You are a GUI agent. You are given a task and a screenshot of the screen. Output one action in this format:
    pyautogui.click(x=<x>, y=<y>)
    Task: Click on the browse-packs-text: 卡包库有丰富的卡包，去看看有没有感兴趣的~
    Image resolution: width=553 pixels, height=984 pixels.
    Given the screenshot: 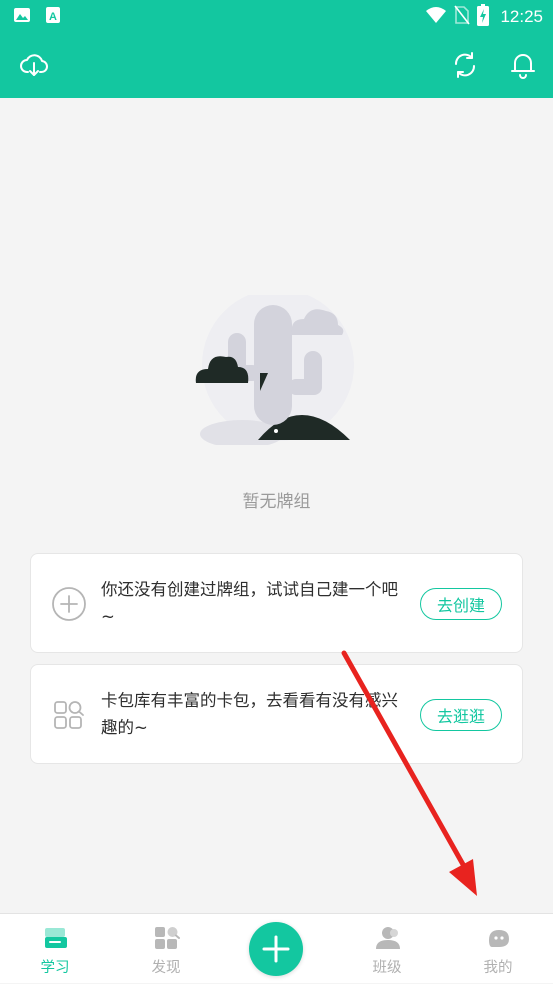 What is the action you would take?
    pyautogui.click(x=249, y=714)
    